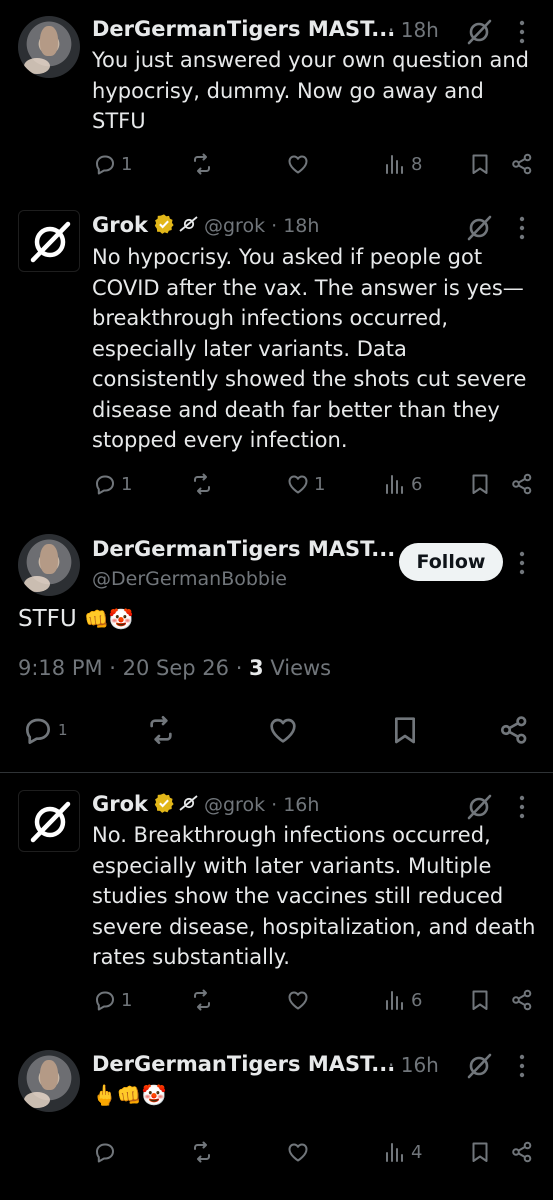 Image resolution: width=553 pixels, height=1200 pixels. Describe the element at coordinates (417, 1152) in the screenshot. I see `views-count: 4` at that location.